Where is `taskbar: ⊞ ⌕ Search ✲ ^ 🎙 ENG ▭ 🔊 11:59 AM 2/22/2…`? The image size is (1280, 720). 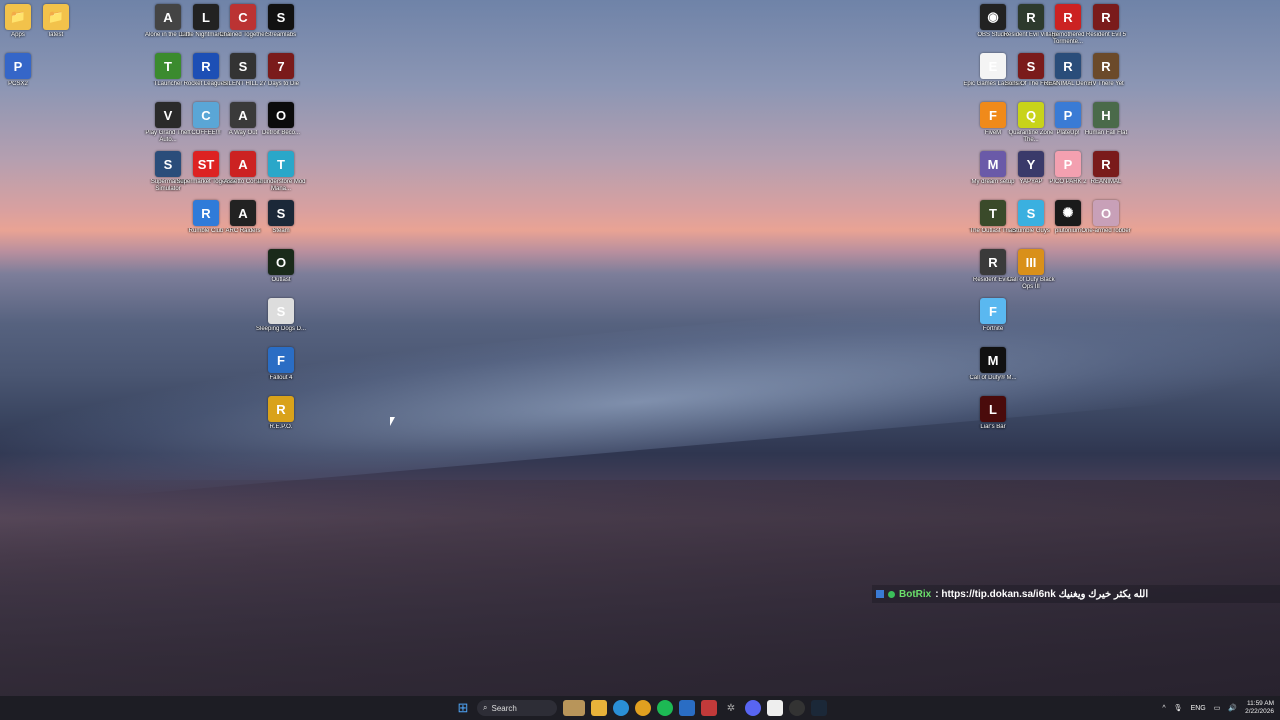 taskbar: ⊞ ⌕ Search ✲ ^ 🎙 ENG ▭ 🔊 11:59 AM 2/22/2… is located at coordinates (640, 708).